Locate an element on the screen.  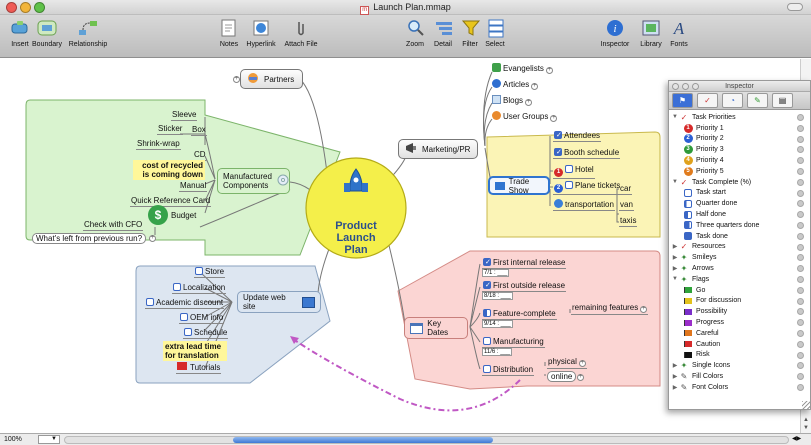
library-item: Risk is located at coordinates (739, 355).